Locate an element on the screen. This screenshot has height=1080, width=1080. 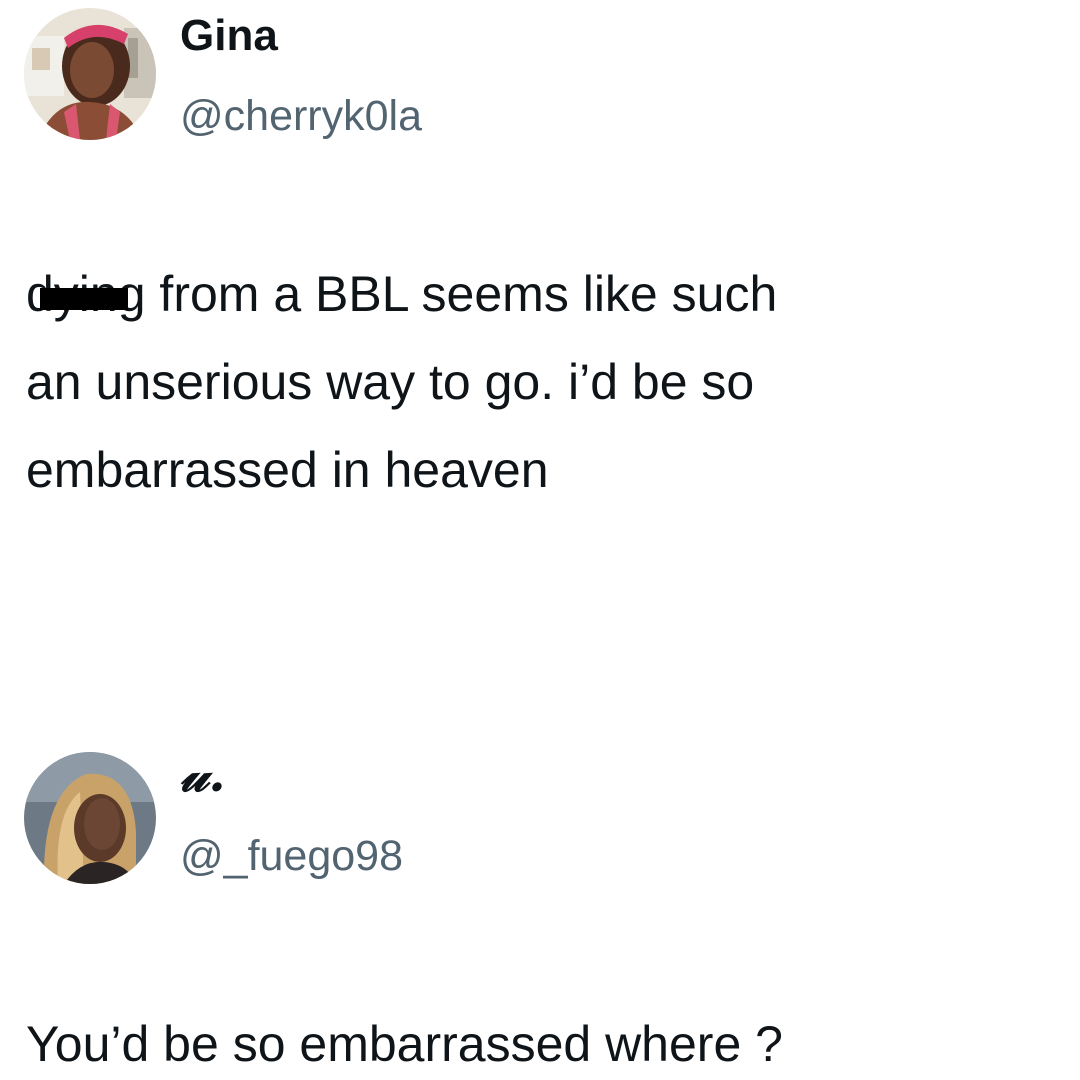
display-name: 𝓊. is located at coordinates (203, 774).